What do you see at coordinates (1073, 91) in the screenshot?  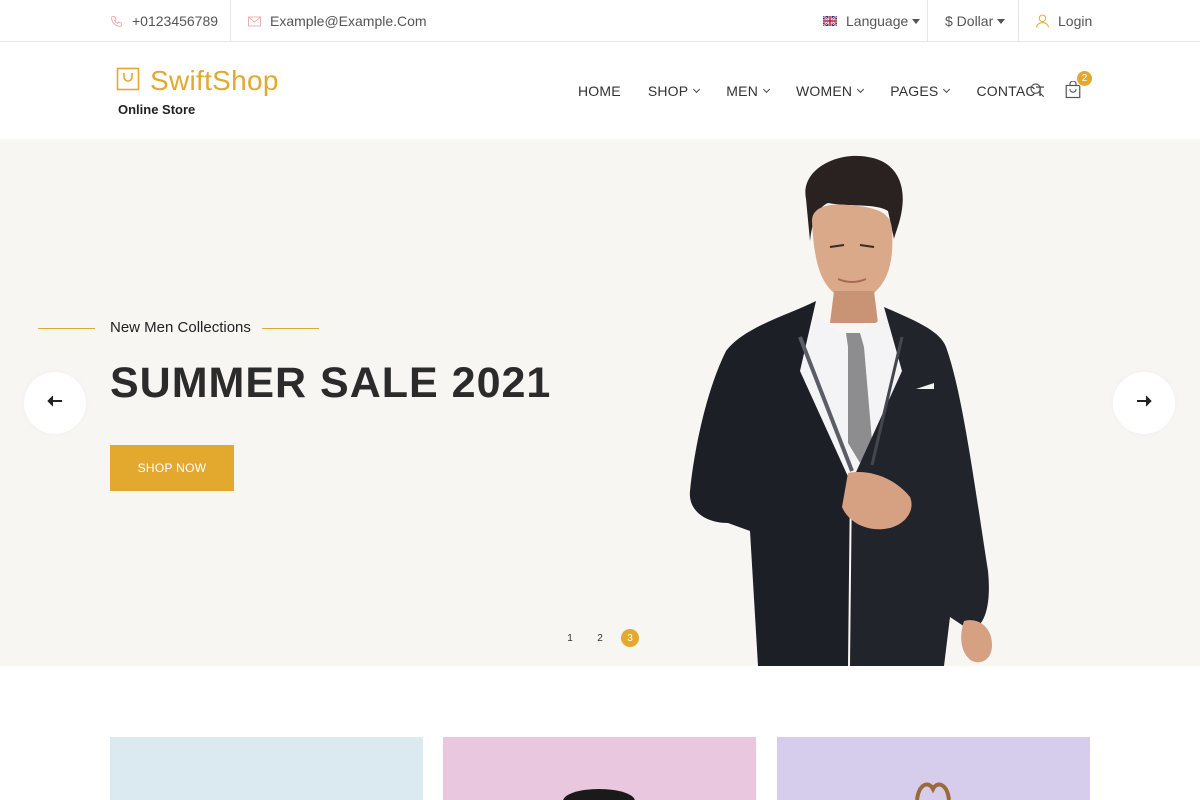 I see `cart-icon` at bounding box center [1073, 91].